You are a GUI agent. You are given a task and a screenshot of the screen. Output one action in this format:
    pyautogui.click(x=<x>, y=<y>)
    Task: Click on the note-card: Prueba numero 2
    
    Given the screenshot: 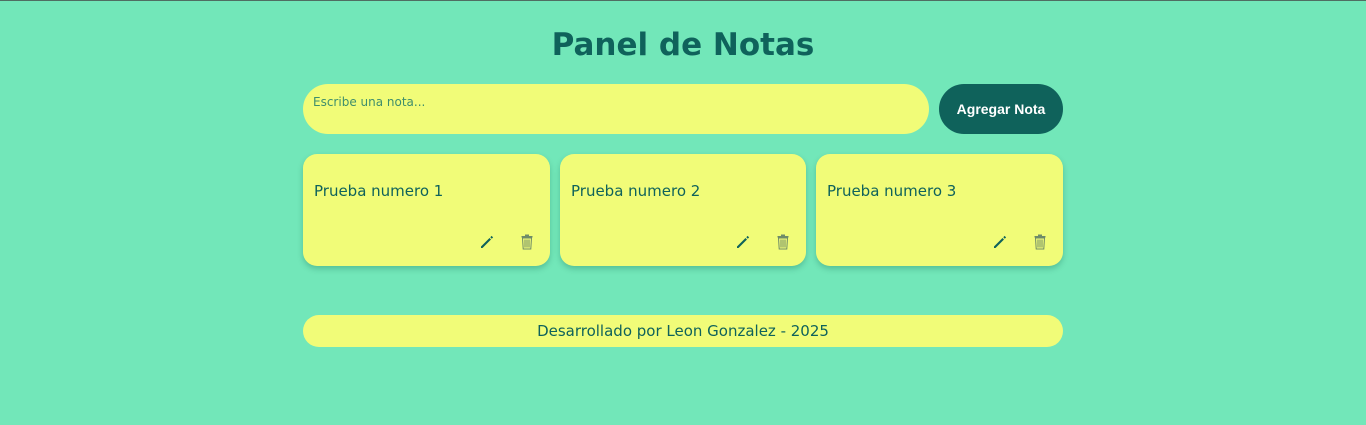 What is the action you would take?
    pyautogui.click(x=683, y=210)
    